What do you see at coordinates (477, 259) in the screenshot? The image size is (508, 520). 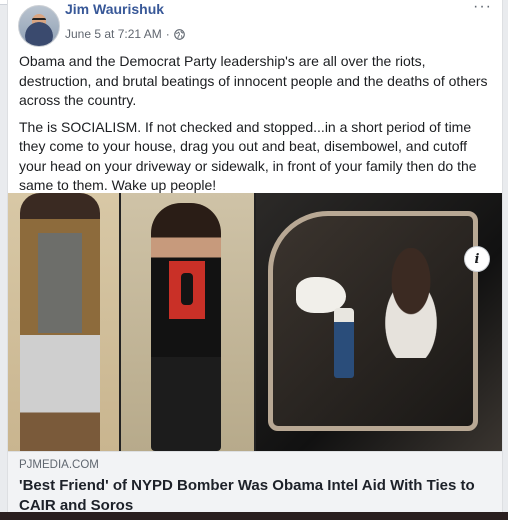 I see `info-icon: i` at bounding box center [477, 259].